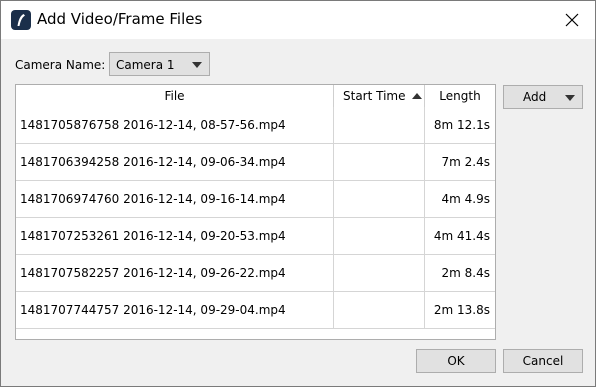 The width and height of the screenshot is (596, 387). I want to click on file-cell: 1481706394258 2016-12-14, 09-06-34.mp4, so click(175, 162).